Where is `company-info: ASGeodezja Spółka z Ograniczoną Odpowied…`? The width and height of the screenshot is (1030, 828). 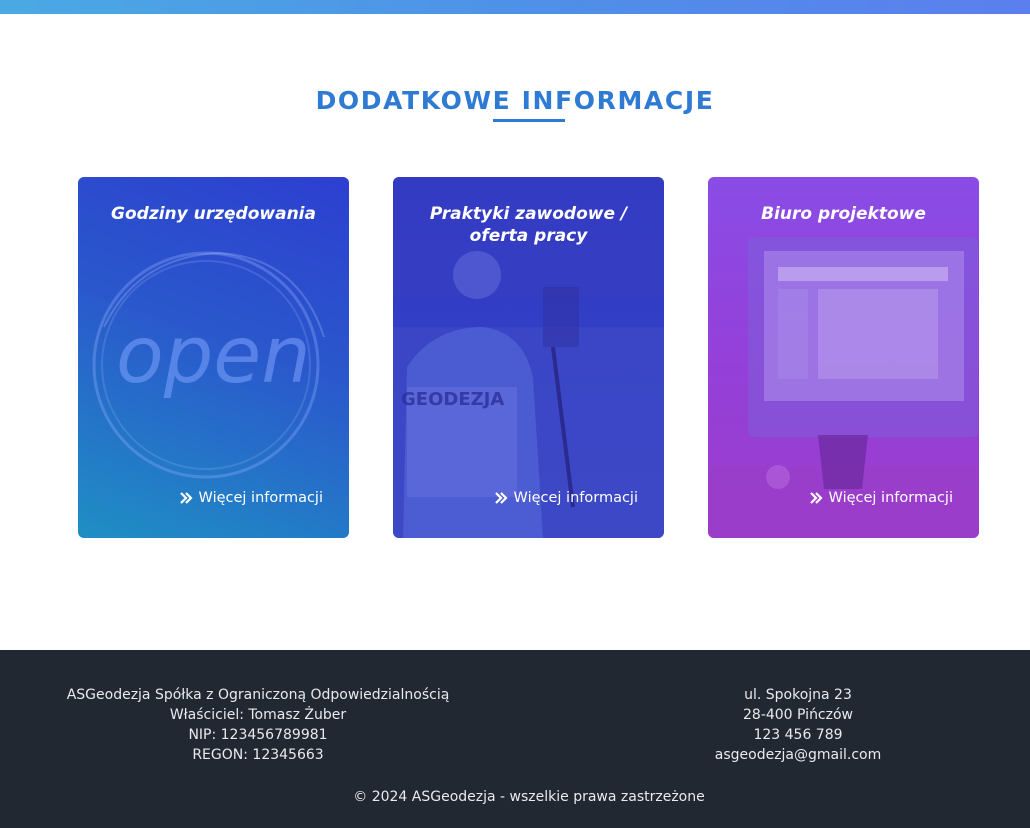
company-info: ASGeodezja Spółka z Ograniczoną Odpowied… is located at coordinates (258, 725).